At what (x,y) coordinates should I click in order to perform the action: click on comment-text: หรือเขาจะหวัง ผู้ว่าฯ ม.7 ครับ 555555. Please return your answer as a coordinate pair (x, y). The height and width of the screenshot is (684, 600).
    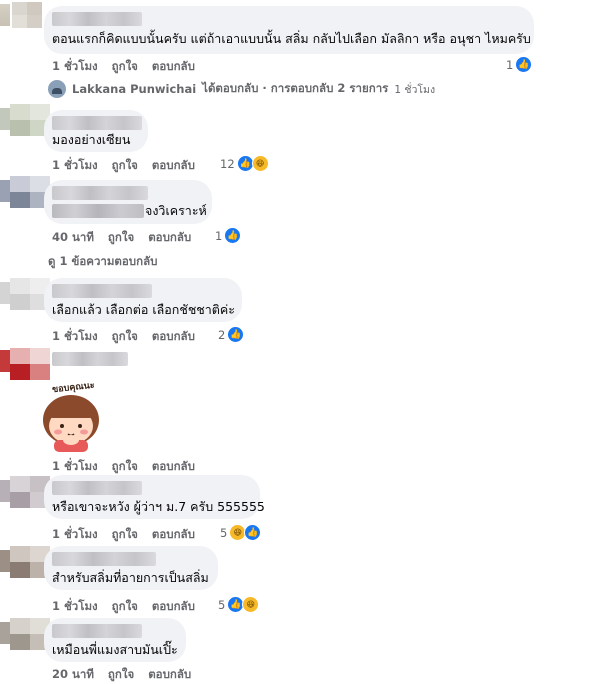
    Looking at the image, I should click on (158, 506).